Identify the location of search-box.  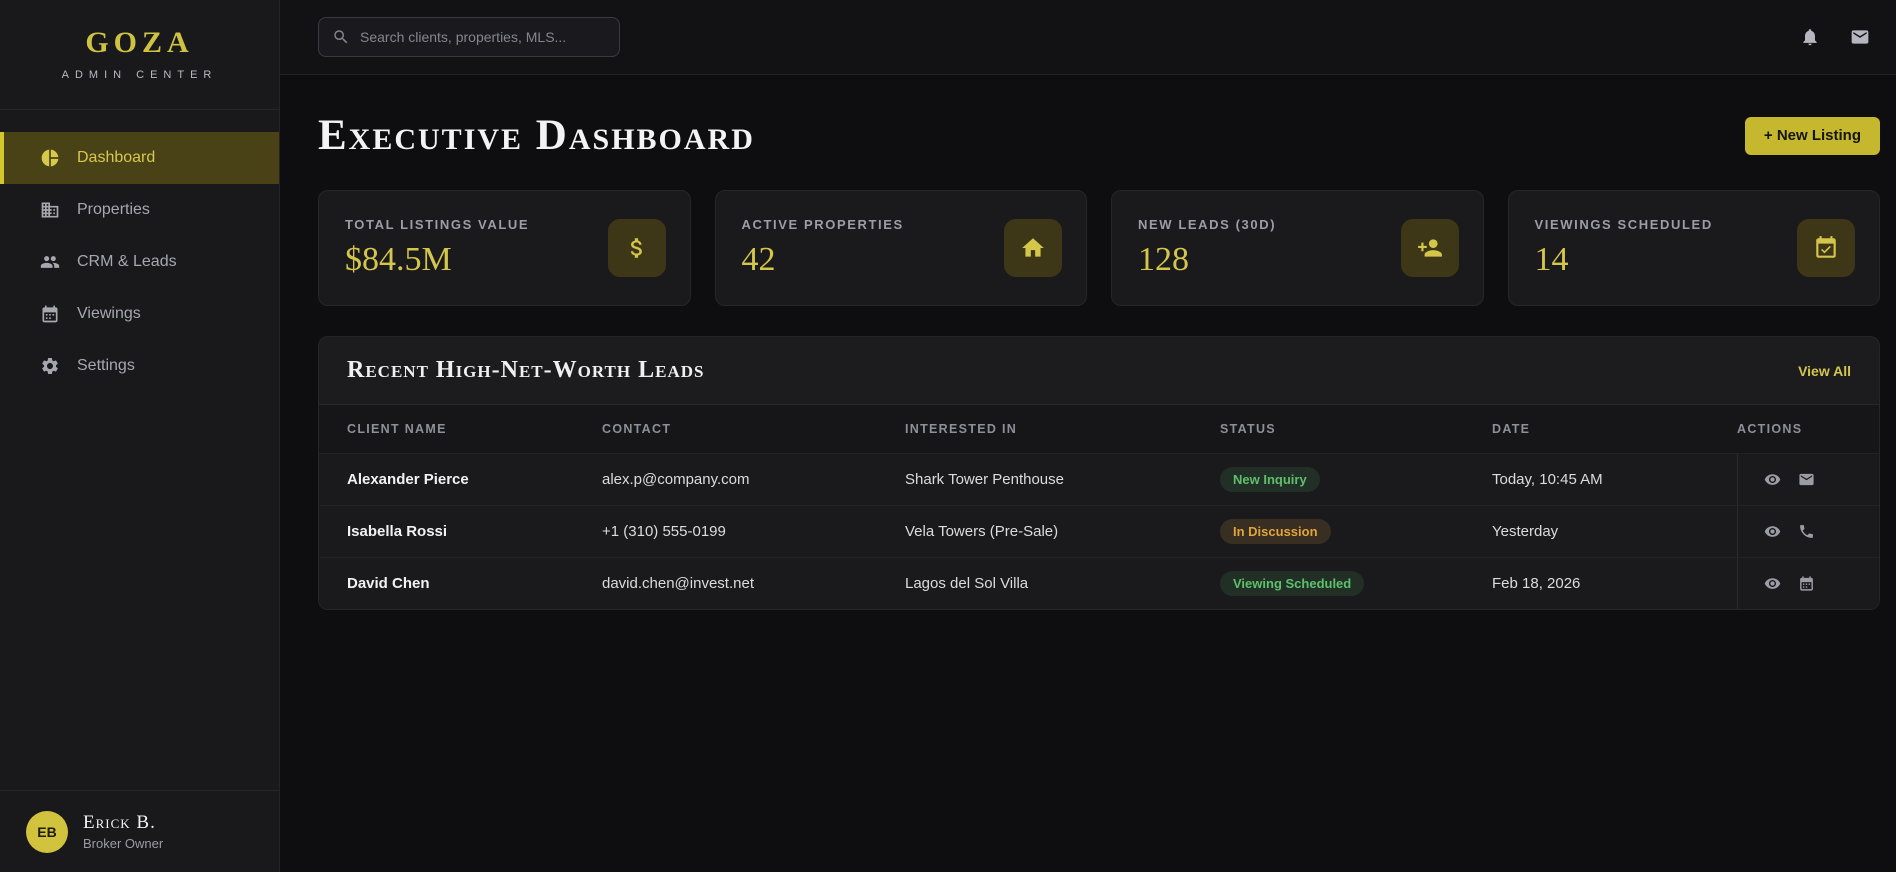
(469, 37).